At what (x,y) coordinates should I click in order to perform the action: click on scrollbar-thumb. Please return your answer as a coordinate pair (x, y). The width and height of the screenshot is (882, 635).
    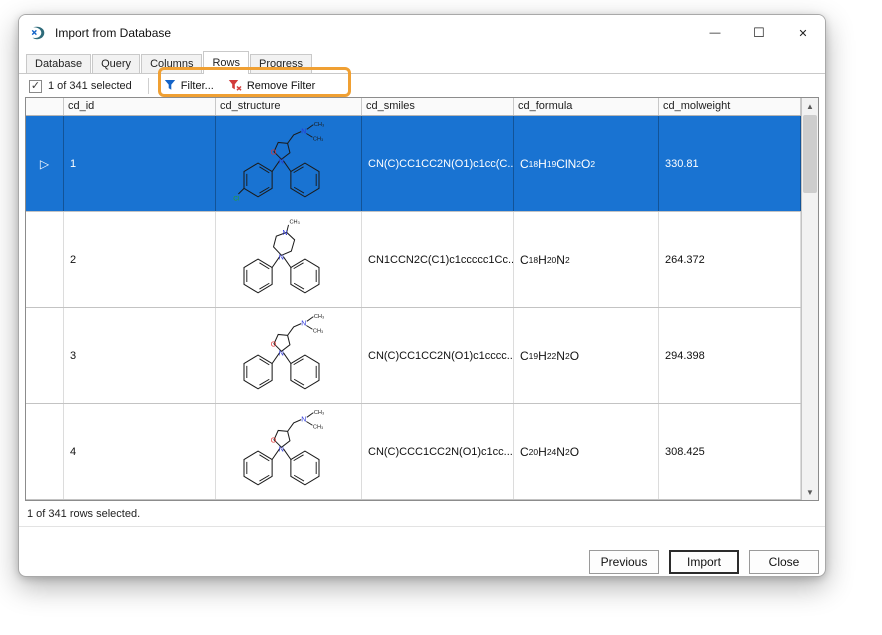
    Looking at the image, I should click on (810, 154).